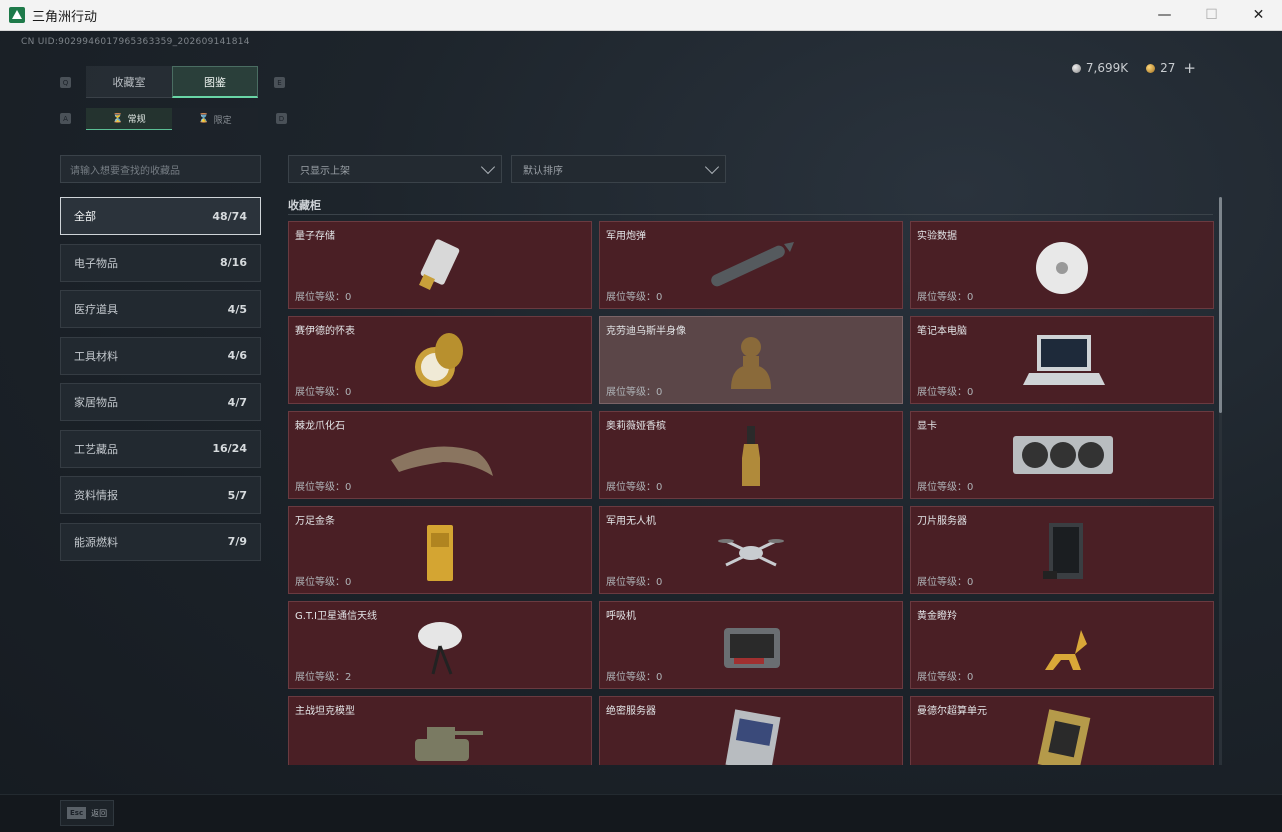 This screenshot has height=832, width=1282. What do you see at coordinates (160, 448) in the screenshot?
I see `category-crafts: 工艺藏品 16/24` at bounding box center [160, 448].